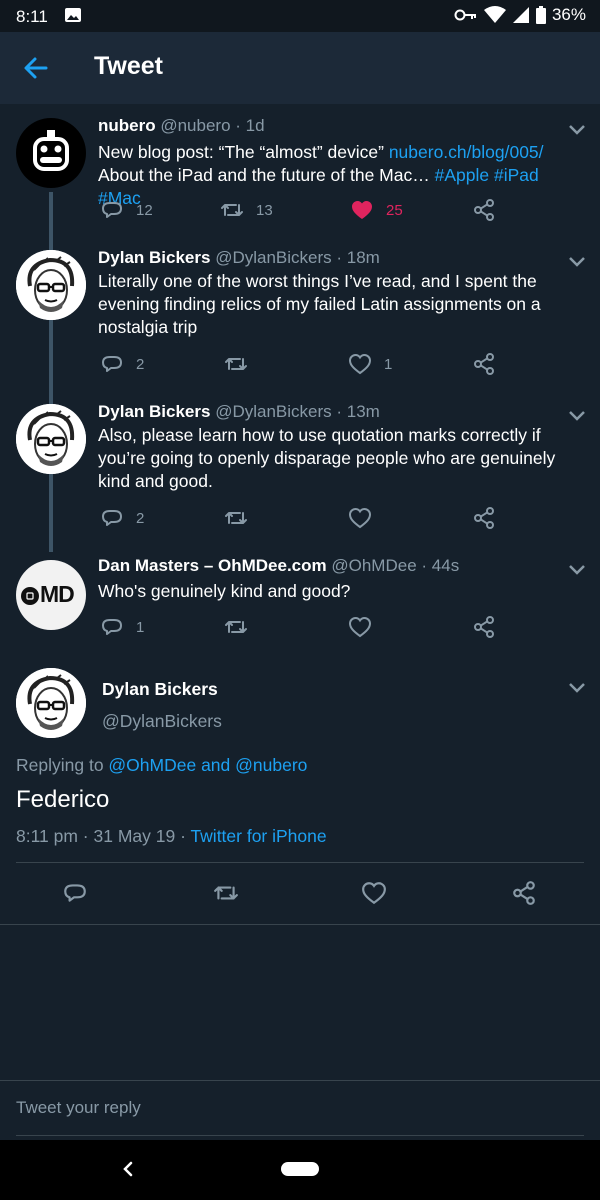 This screenshot has height=1200, width=600. I want to click on back-arrow-icon, so click(36, 68).